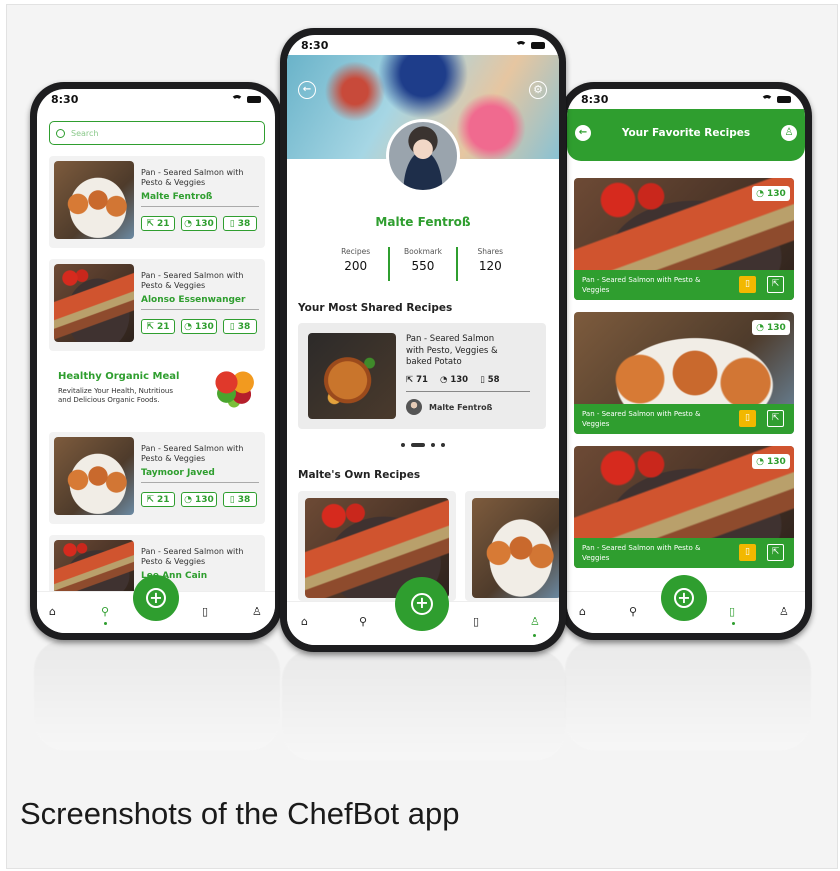  What do you see at coordinates (375, 308) in the screenshot?
I see `section-heading: Your Most Shared Recipes` at bounding box center [375, 308].